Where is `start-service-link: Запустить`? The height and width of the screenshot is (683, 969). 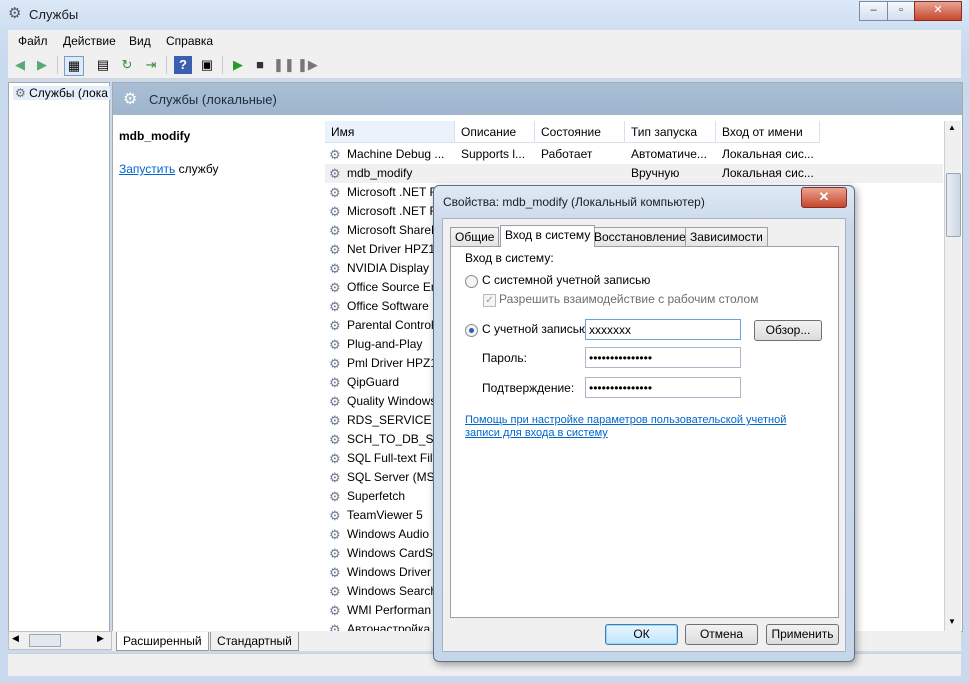
start-service-link: Запустить is located at coordinates (147, 169).